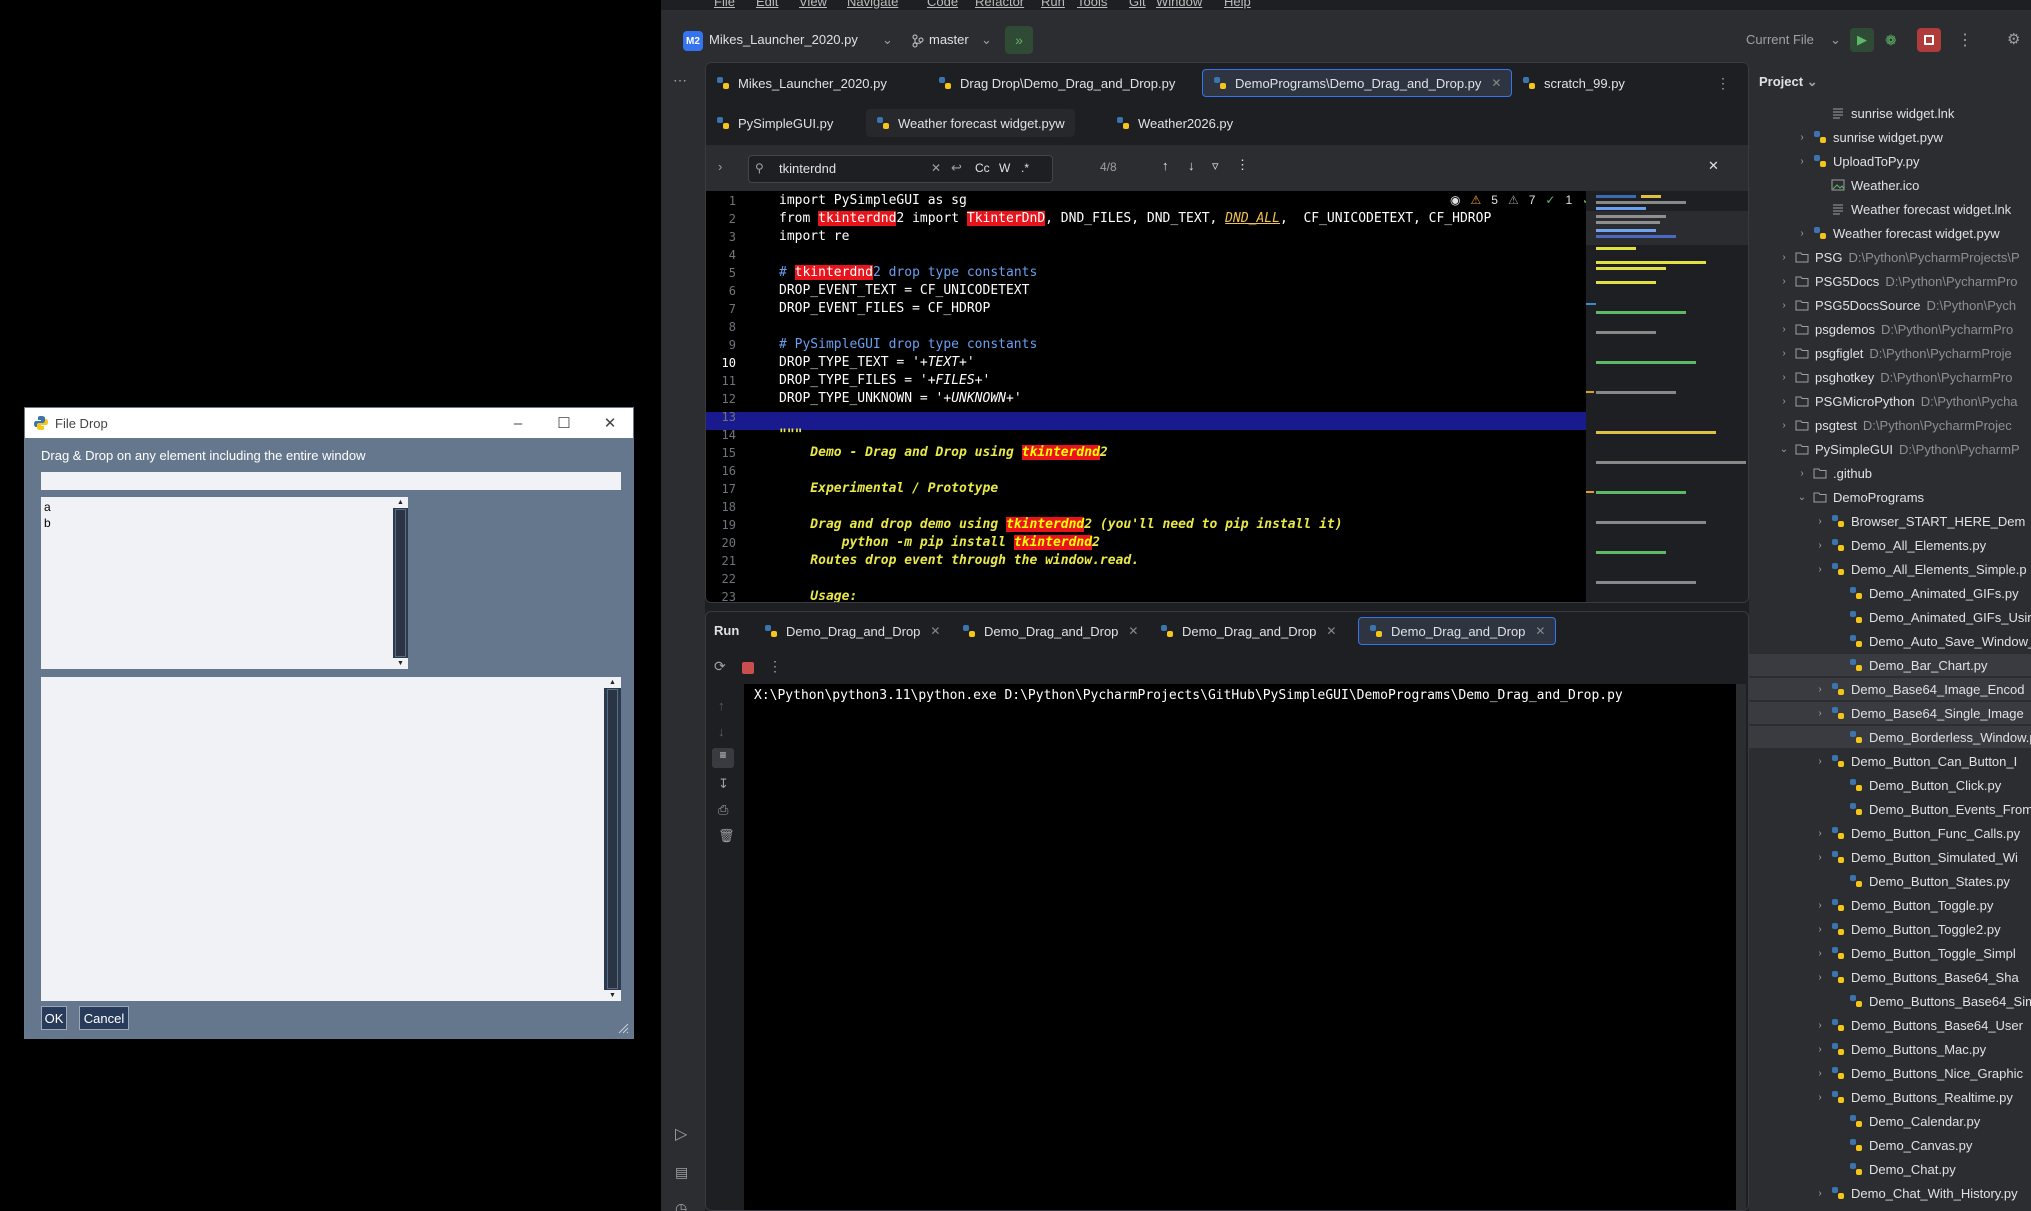  What do you see at coordinates (724, 4) in the screenshot?
I see `menu-file: File` at bounding box center [724, 4].